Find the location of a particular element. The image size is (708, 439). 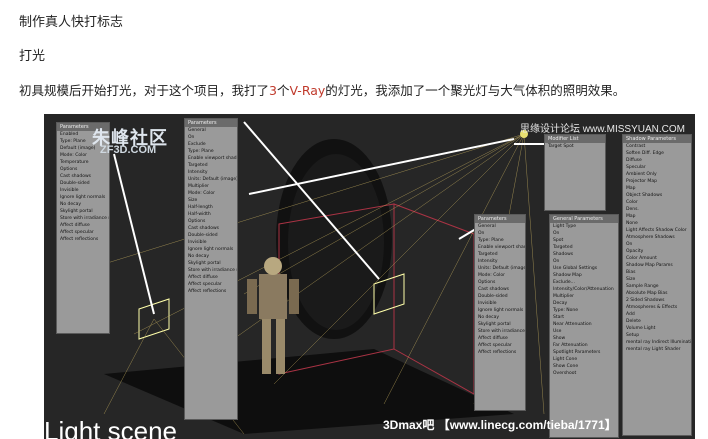

panel-row: Temperature is located at coordinates (83, 162).